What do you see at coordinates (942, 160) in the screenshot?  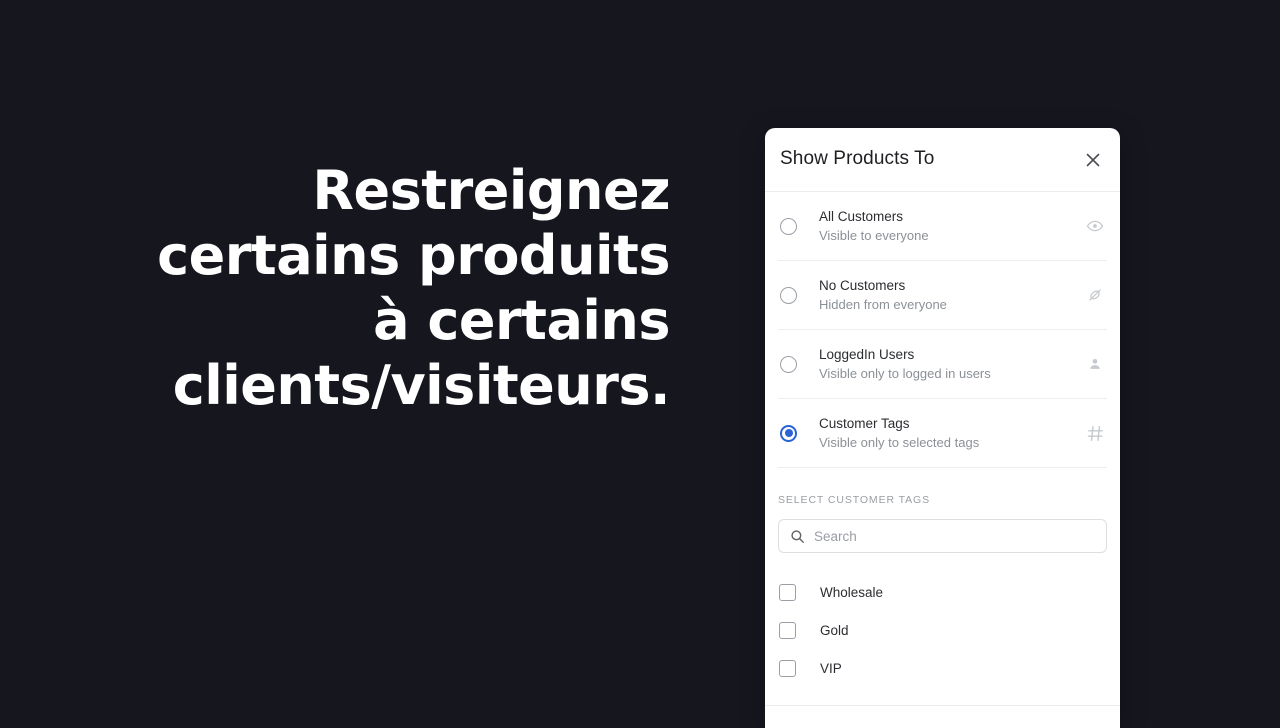 I see `modal-header: Show Products To` at bounding box center [942, 160].